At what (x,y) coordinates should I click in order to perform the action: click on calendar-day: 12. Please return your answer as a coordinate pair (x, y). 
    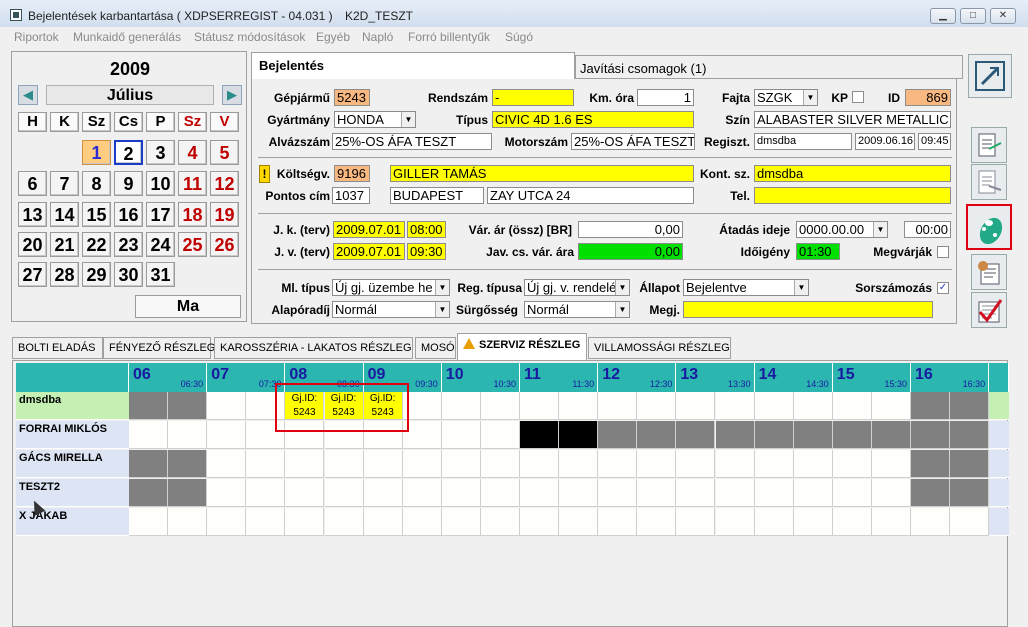
    Looking at the image, I should click on (224, 183).